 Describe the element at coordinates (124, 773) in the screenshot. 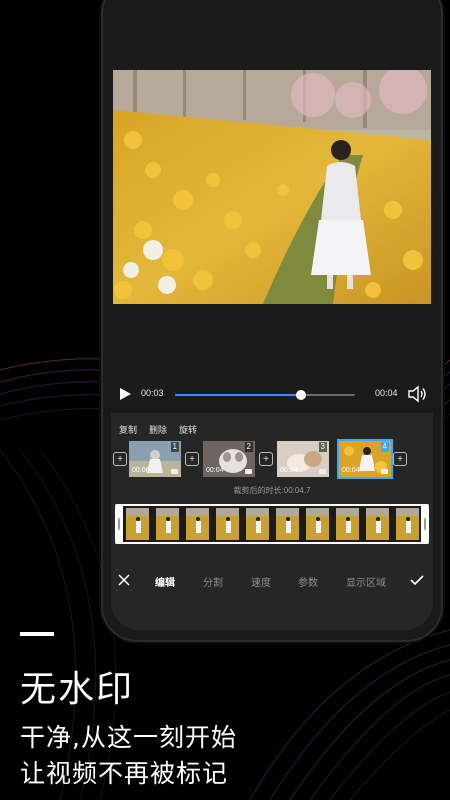

I see `promo-line-2: 让视频不再被标记` at that location.